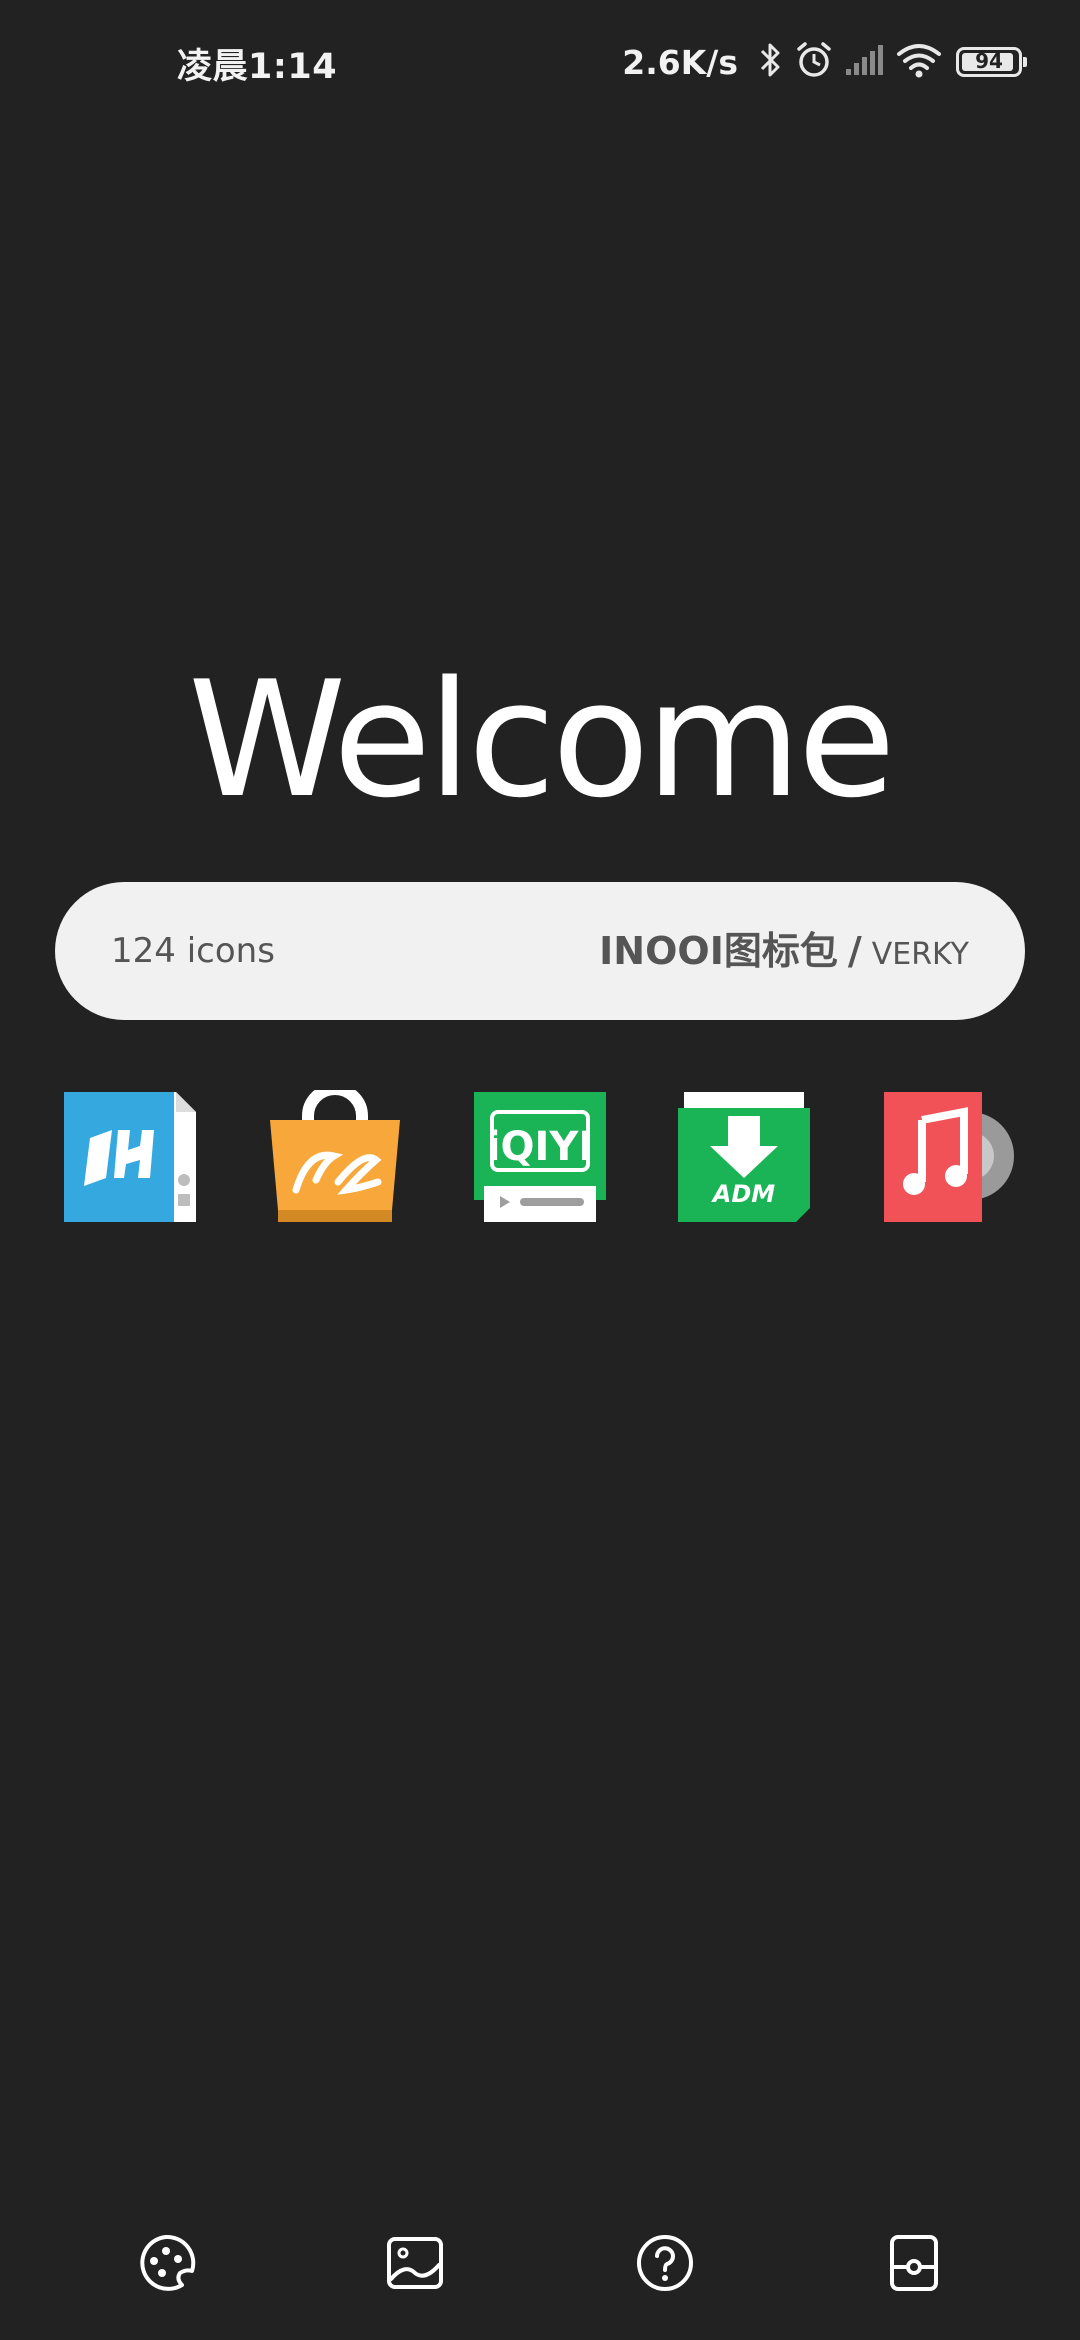 Image resolution: width=1080 pixels, height=2340 pixels. Describe the element at coordinates (814, 62) in the screenshot. I see `alarm-icon` at that location.